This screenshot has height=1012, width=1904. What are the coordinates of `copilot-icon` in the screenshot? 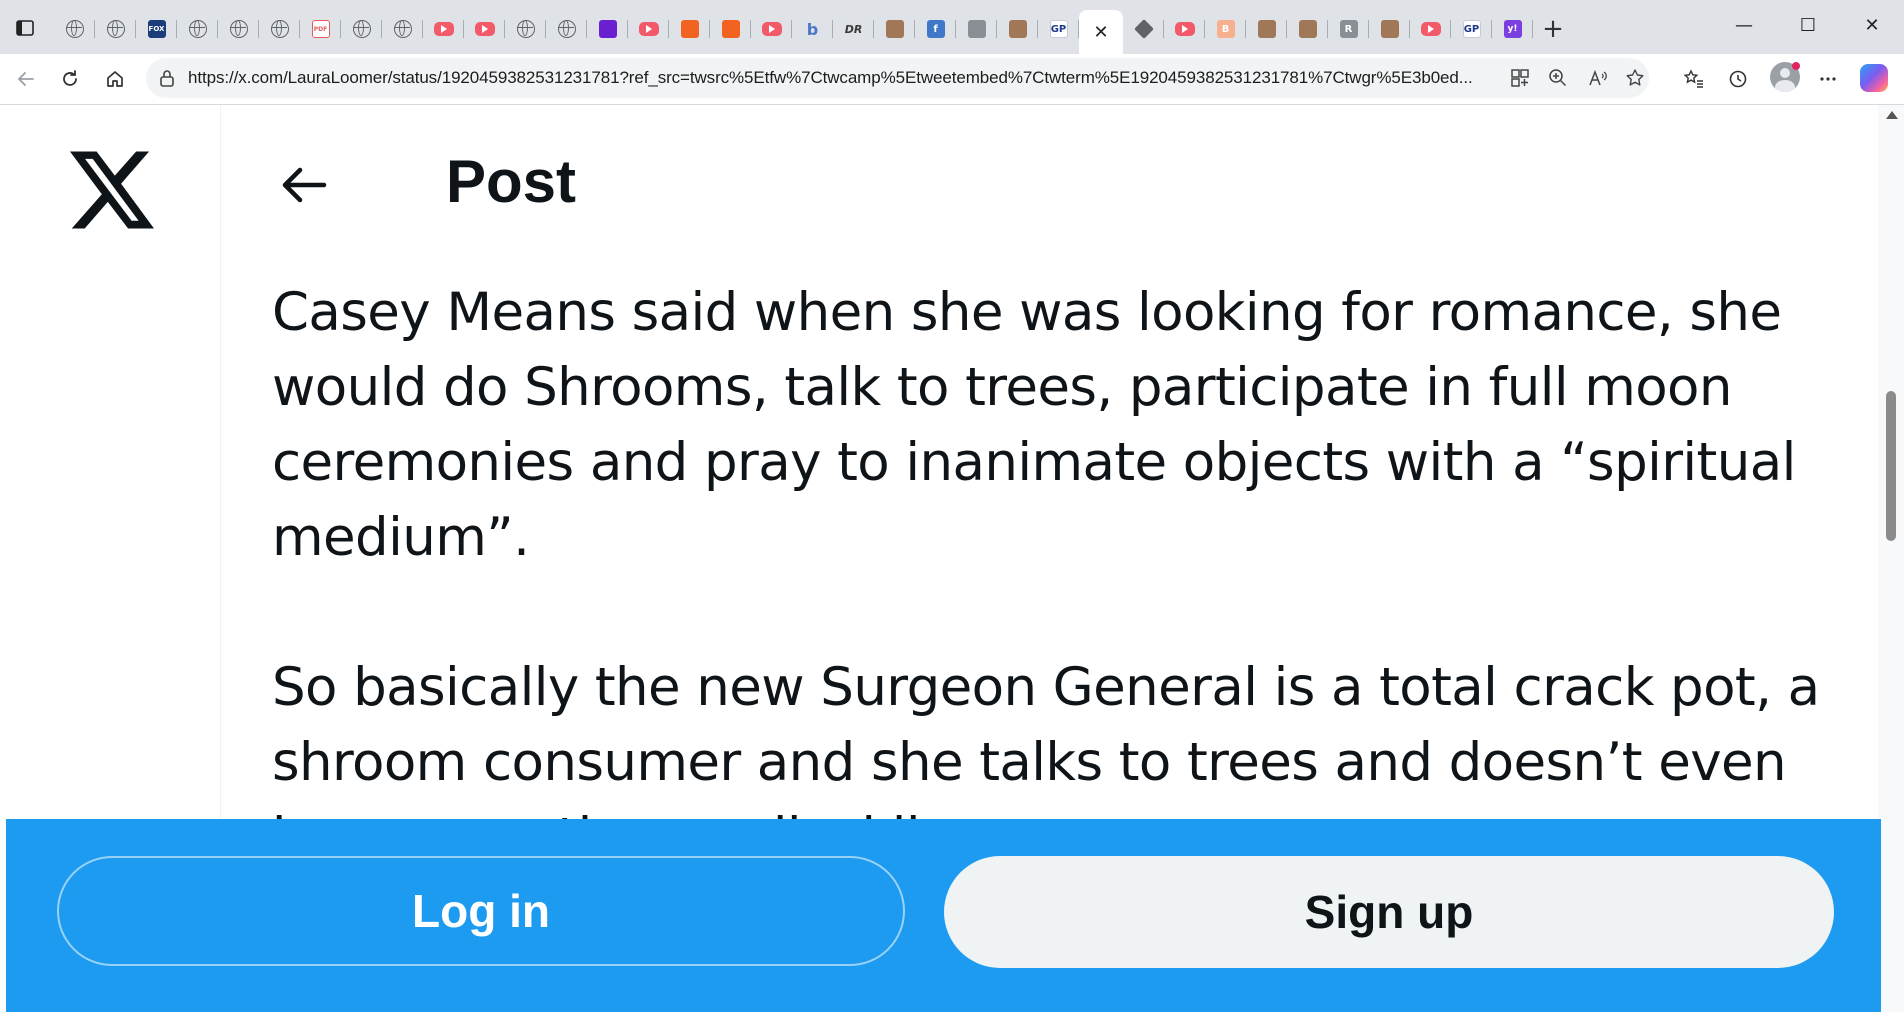 It's located at (1874, 78).